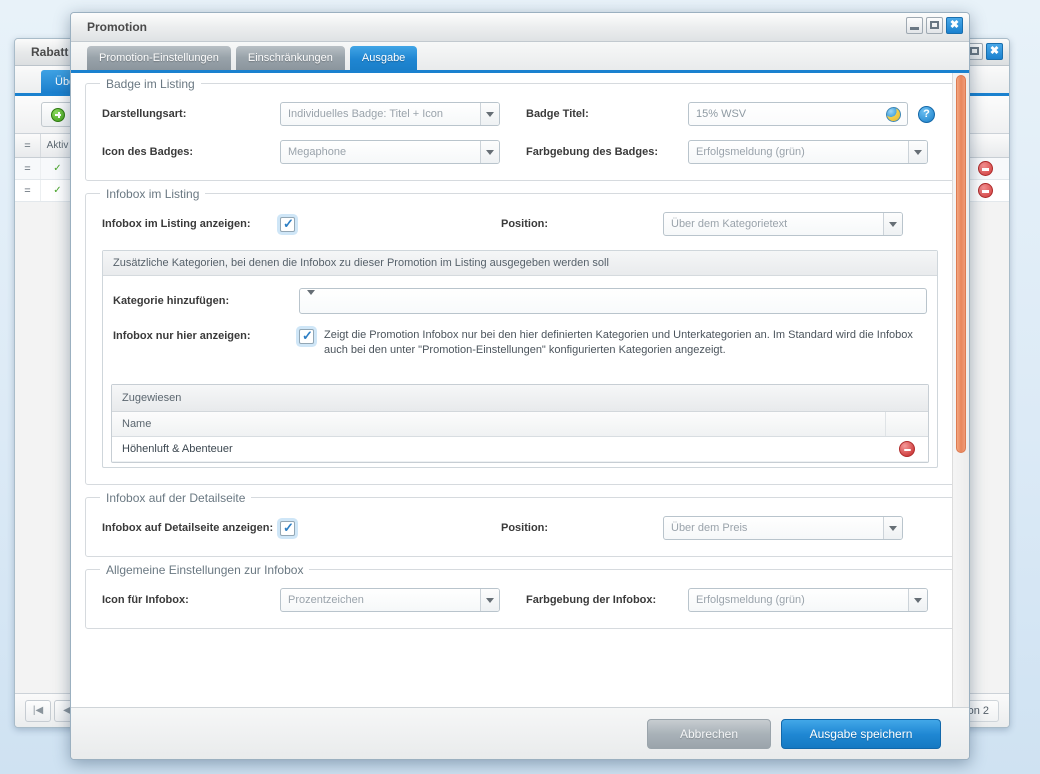 Image resolution: width=1040 pixels, height=774 pixels. What do you see at coordinates (317, 152) in the screenshot?
I see `icon-des-badges-value: Megaphone` at bounding box center [317, 152].